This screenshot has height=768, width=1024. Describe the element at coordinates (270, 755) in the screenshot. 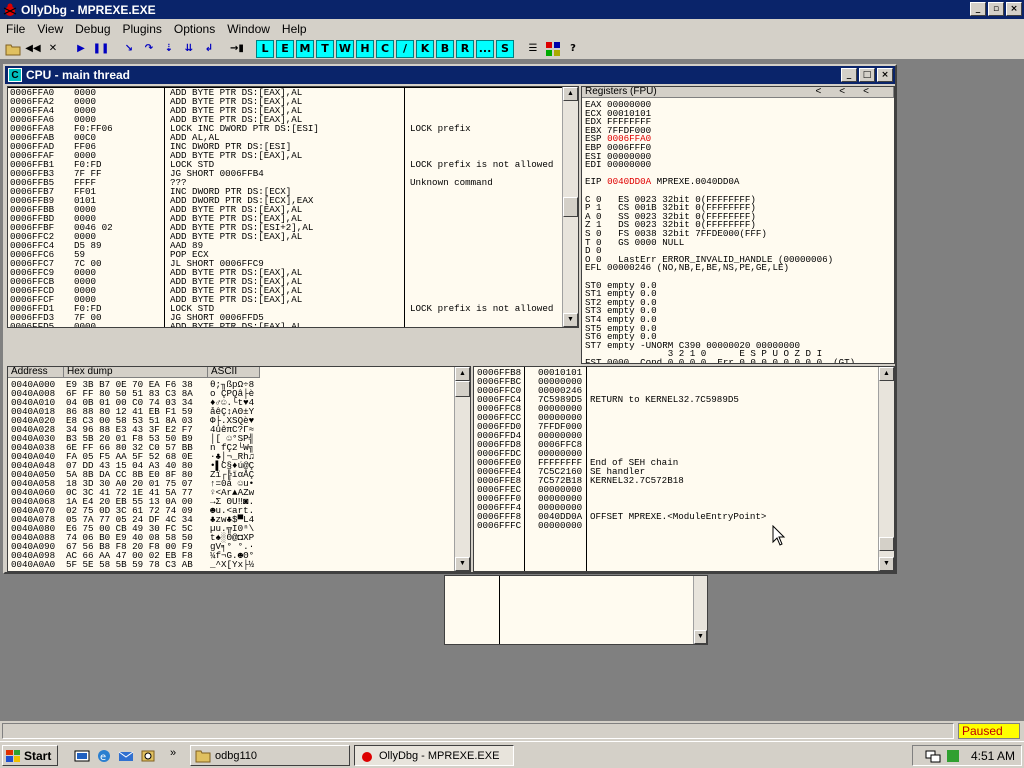

I see `task-odbg110: odbg110` at that location.